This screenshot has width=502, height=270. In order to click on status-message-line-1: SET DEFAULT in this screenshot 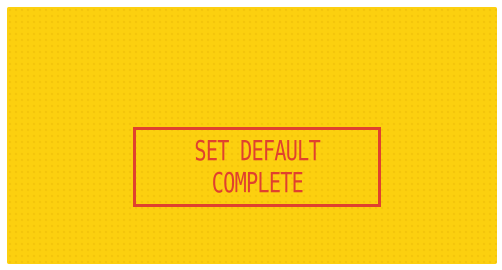, I will do `click(257, 150)`.